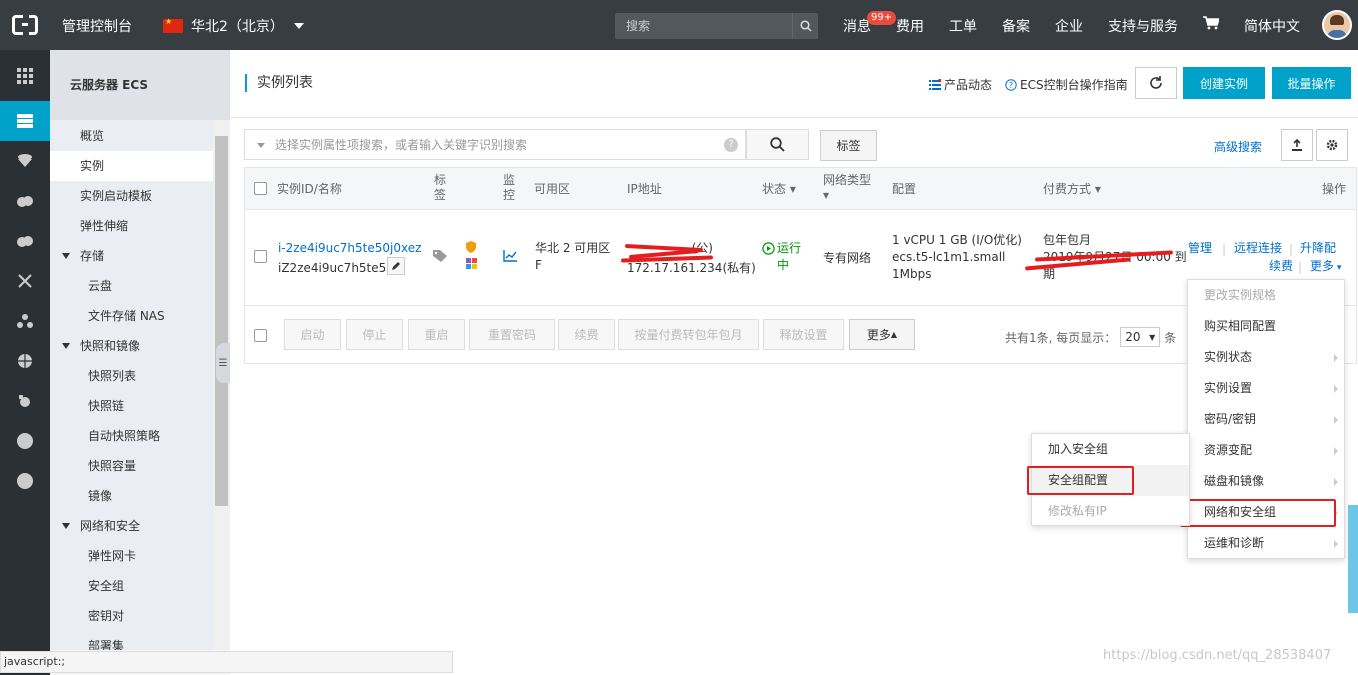 This screenshot has height=675, width=1358. Describe the element at coordinates (131, 136) in the screenshot. I see `menu-item-overview: 概览` at that location.